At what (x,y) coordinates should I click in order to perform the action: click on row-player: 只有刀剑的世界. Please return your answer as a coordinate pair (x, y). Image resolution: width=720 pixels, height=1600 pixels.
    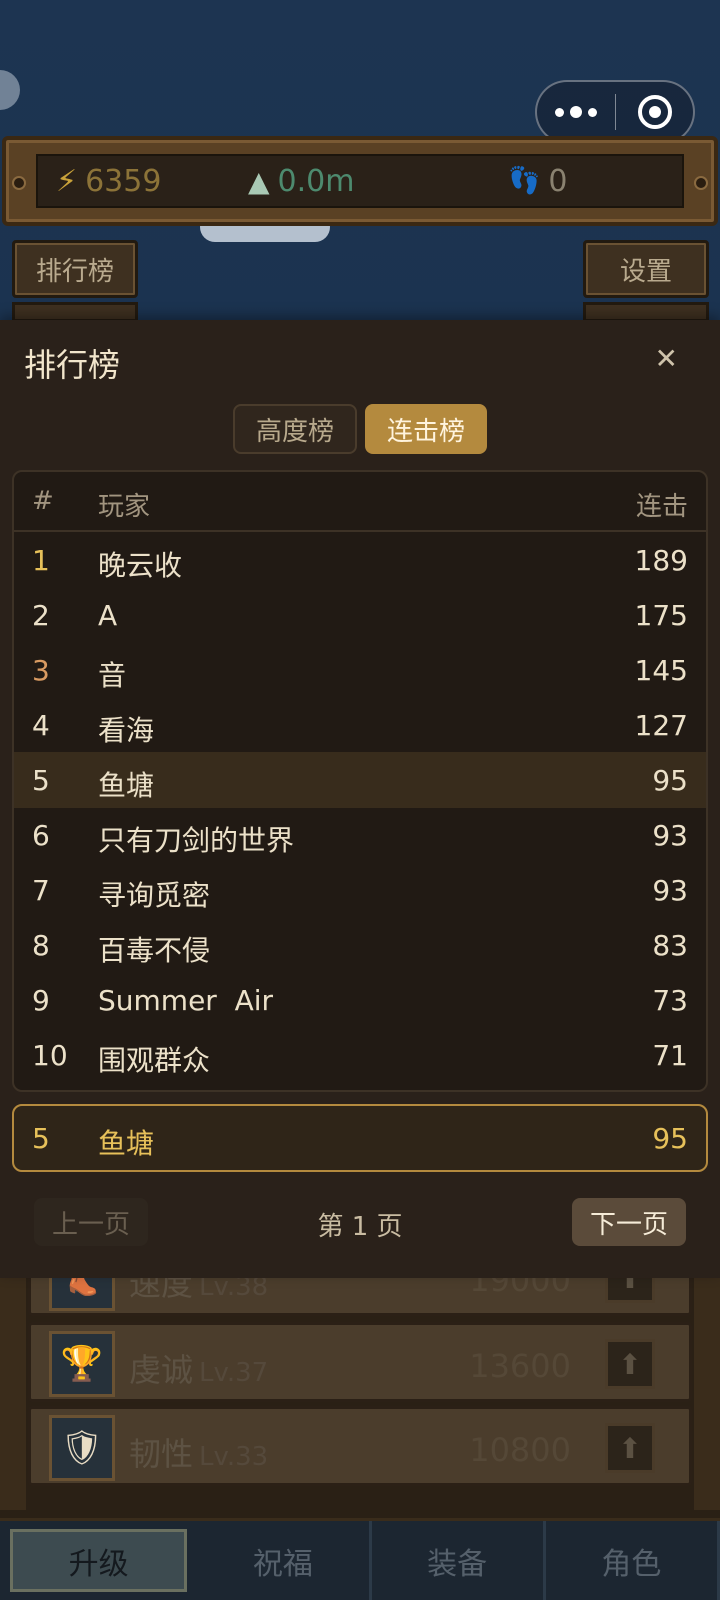
    Looking at the image, I should click on (196, 840).